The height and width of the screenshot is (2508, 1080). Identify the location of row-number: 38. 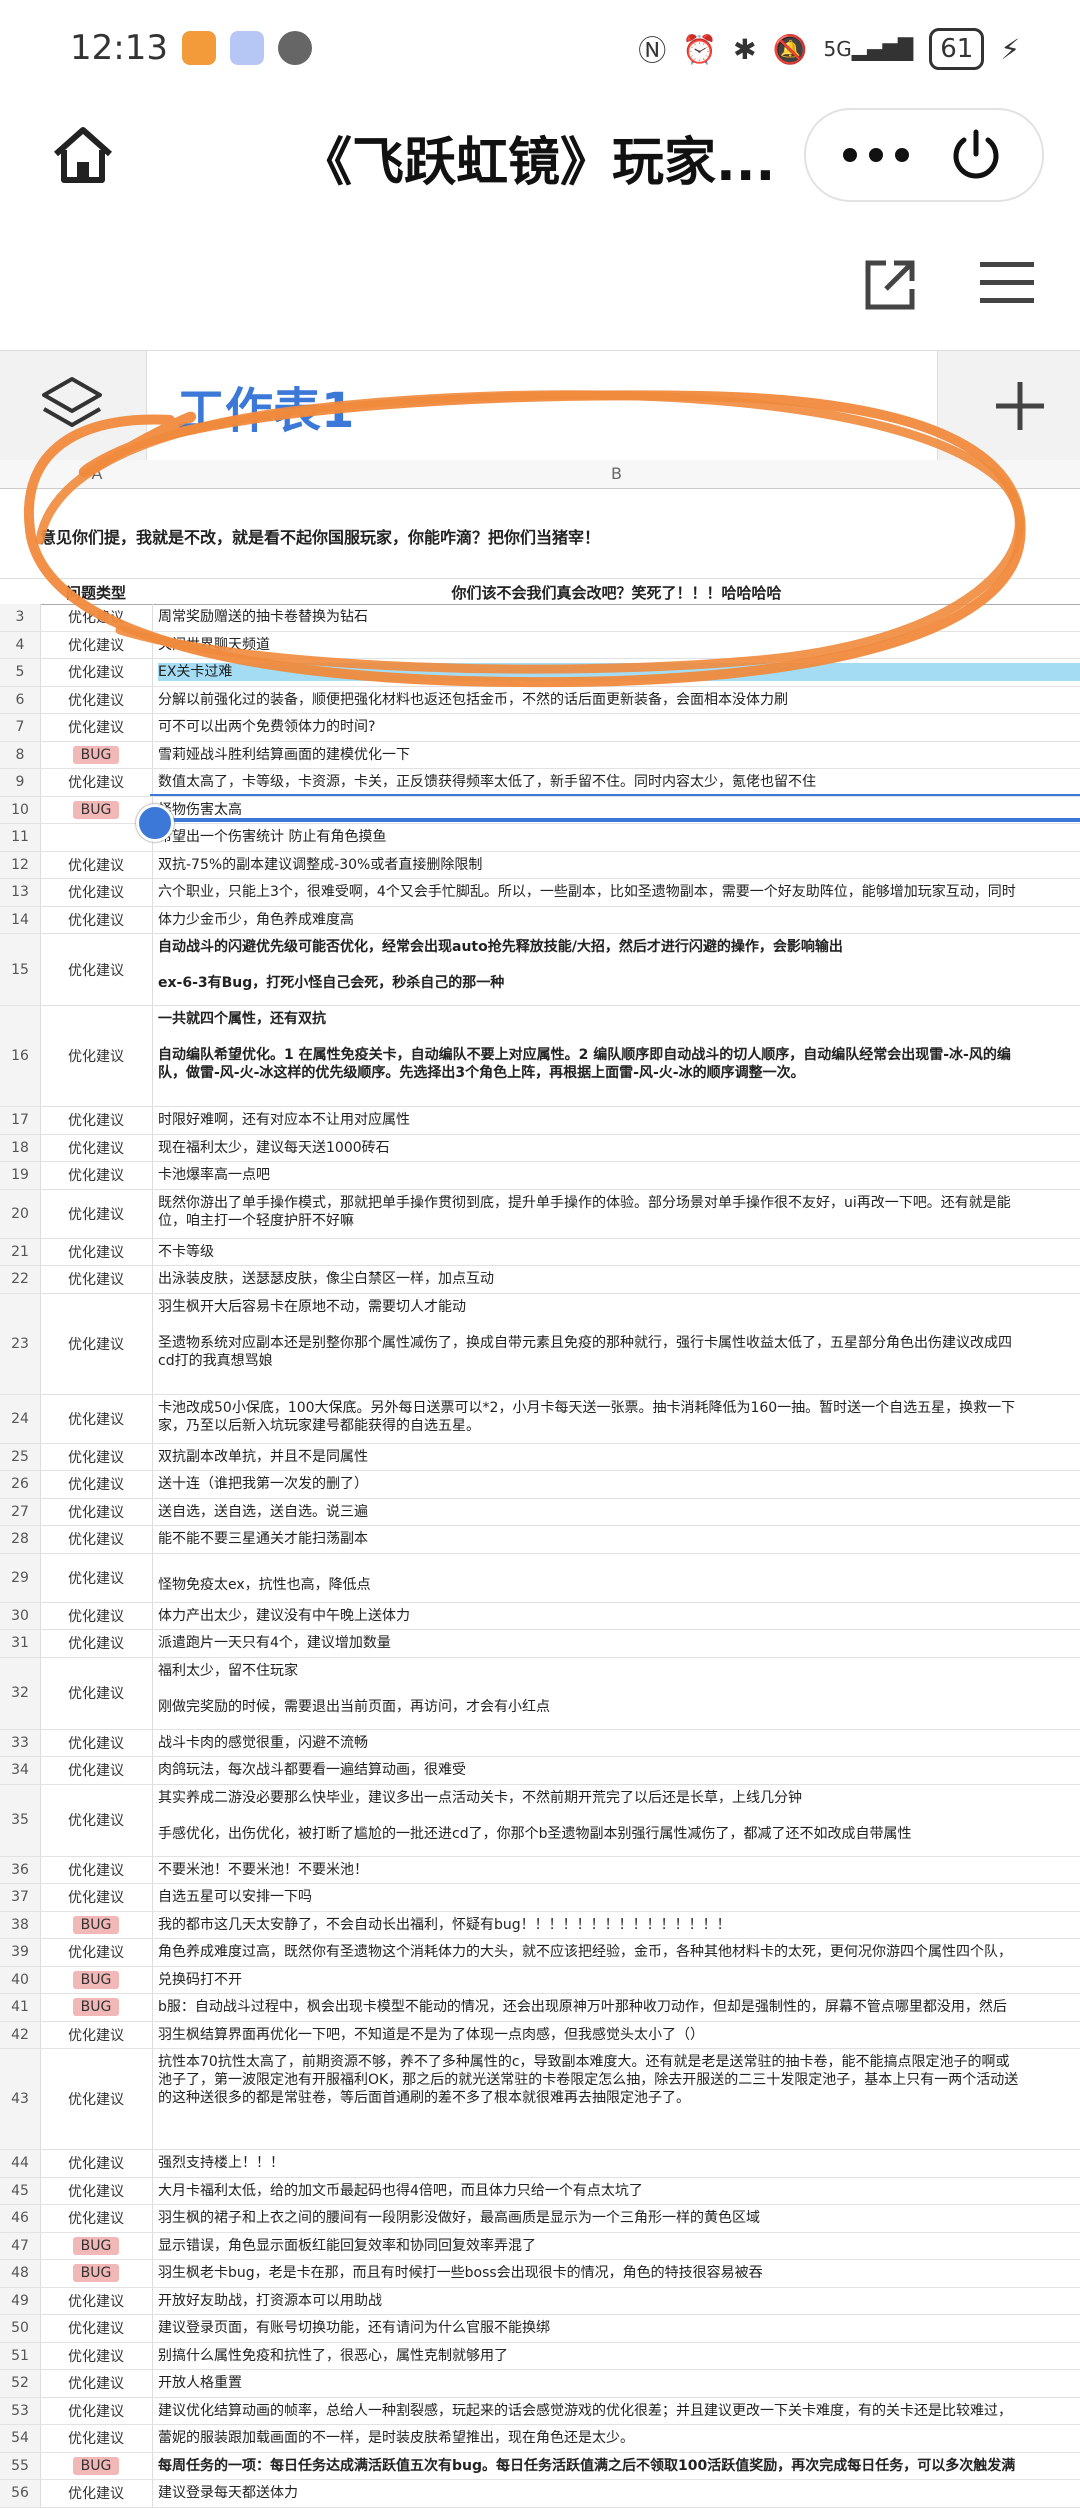
(20, 1924).